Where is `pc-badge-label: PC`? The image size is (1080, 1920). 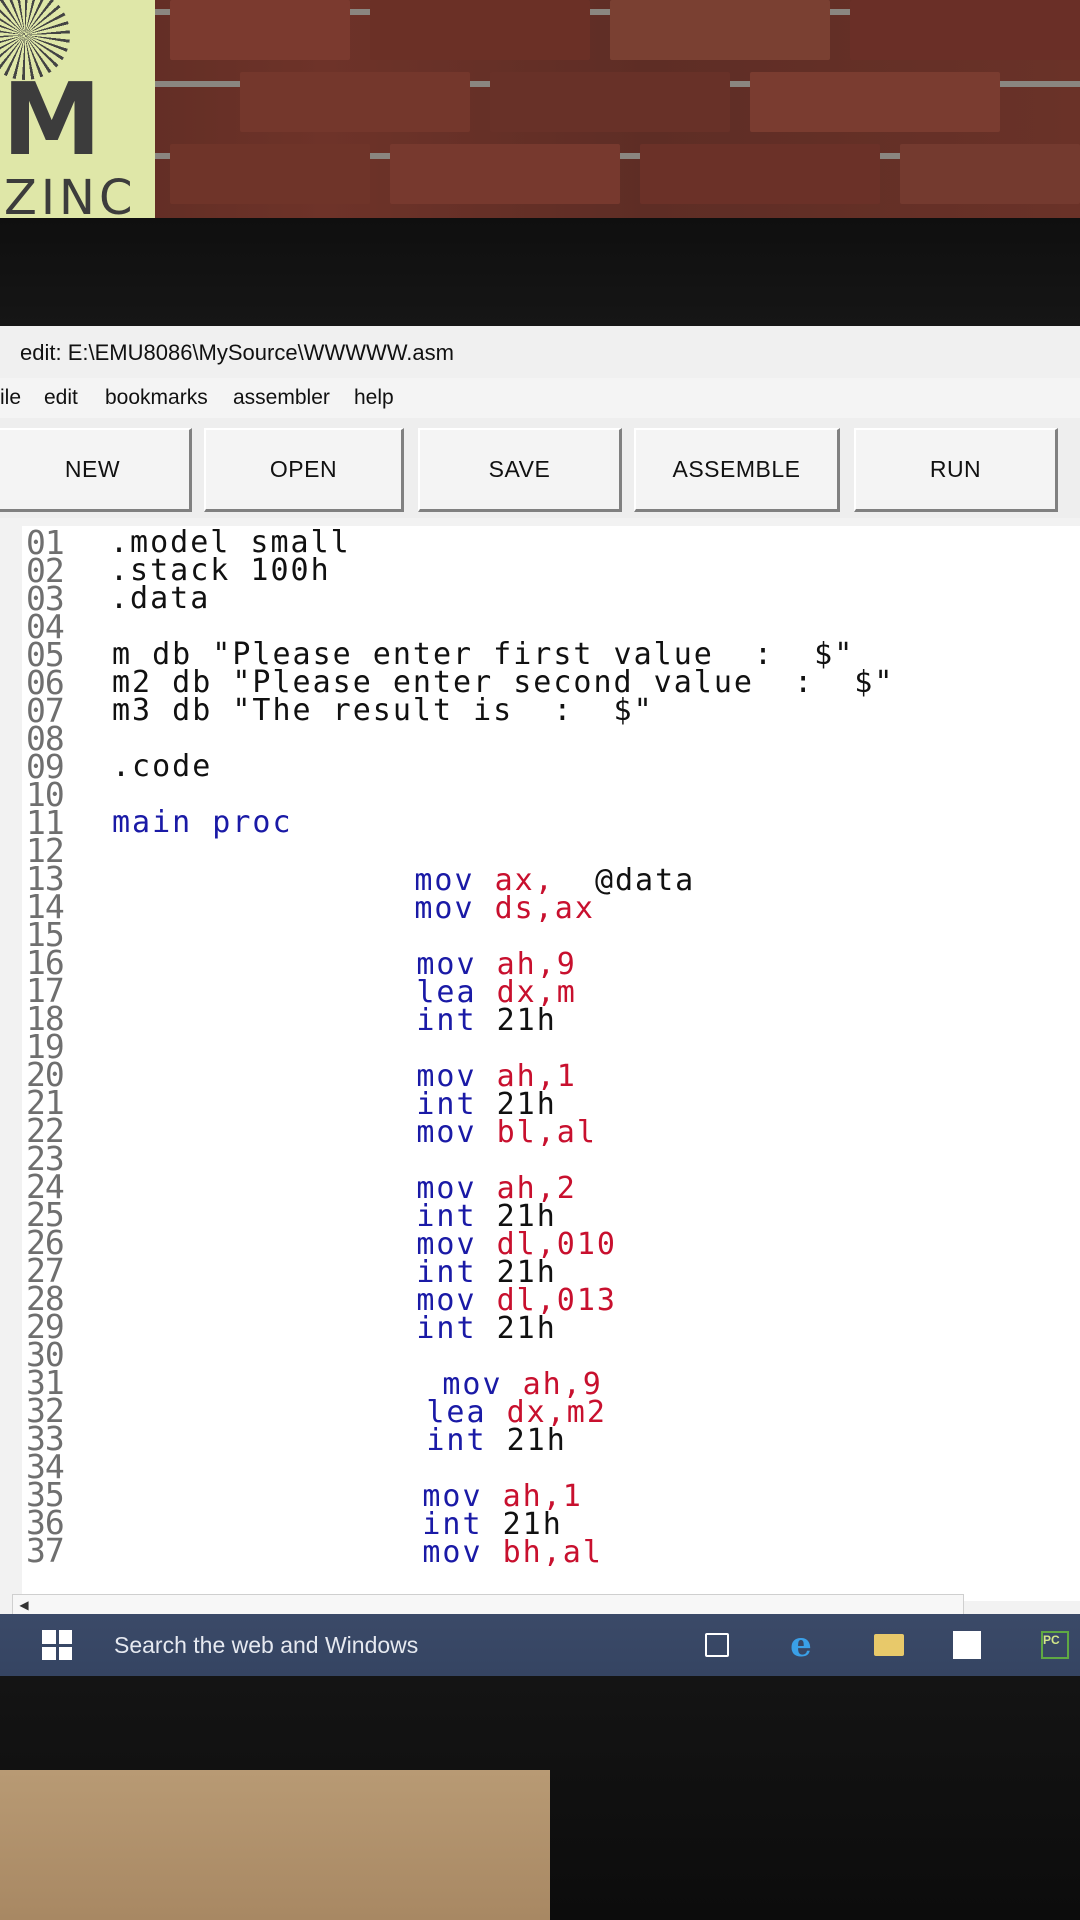
pc-badge-label: PC is located at coordinates (1055, 1645).